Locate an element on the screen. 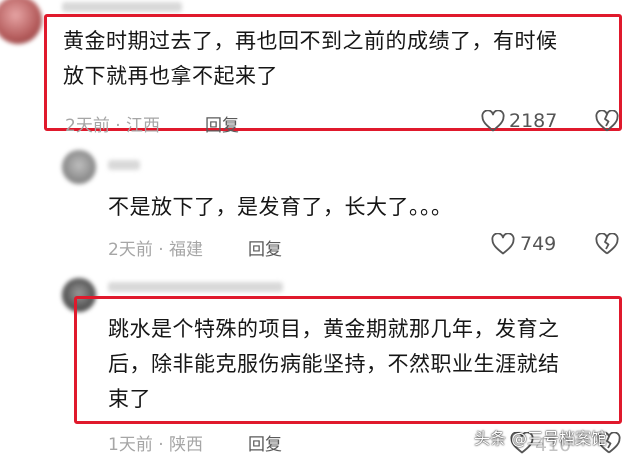 This screenshot has height=456, width=625. comment-time: 1天前 is located at coordinates (130, 445).